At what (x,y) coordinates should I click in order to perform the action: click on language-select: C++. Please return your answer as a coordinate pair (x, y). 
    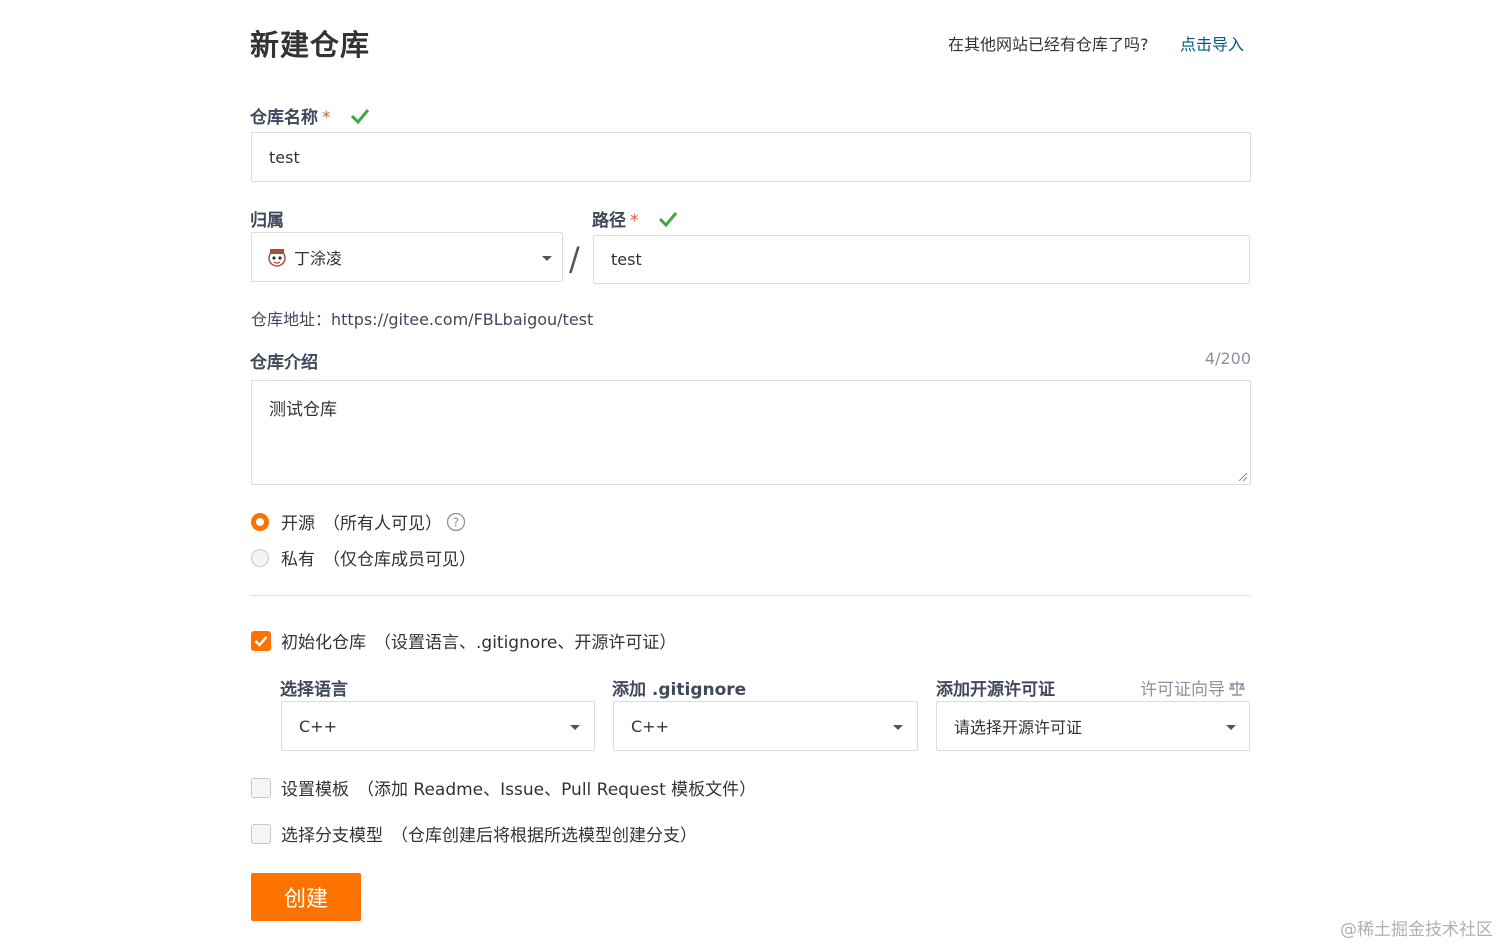
    Looking at the image, I should click on (438, 726).